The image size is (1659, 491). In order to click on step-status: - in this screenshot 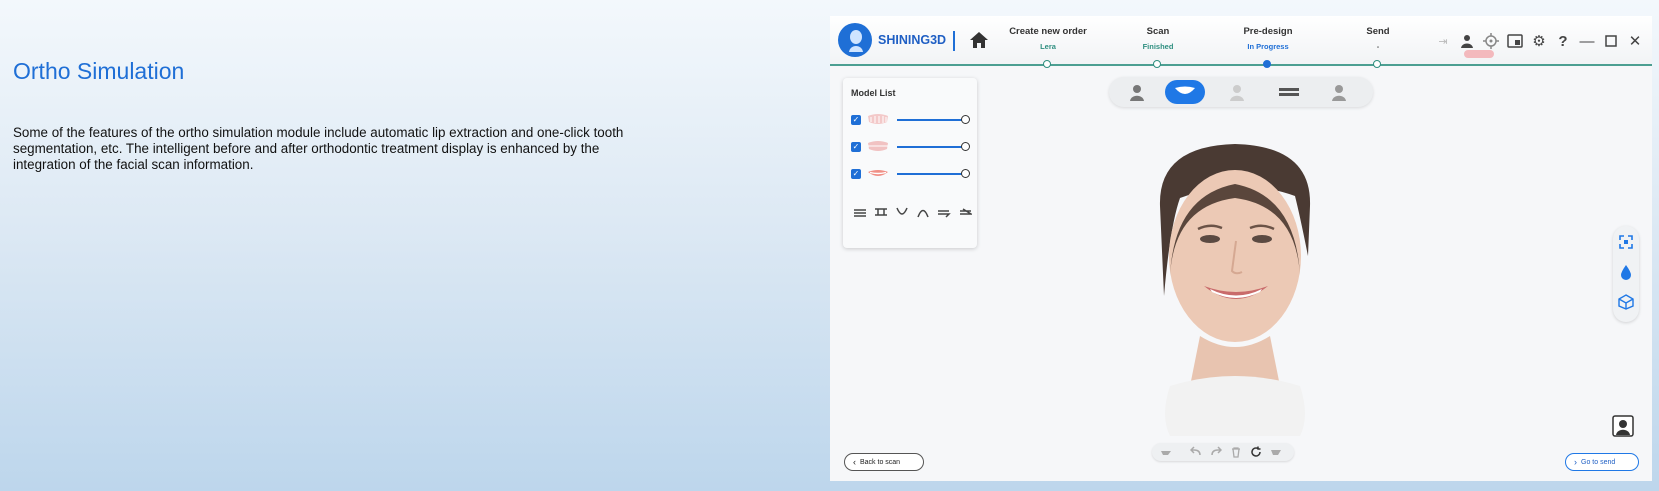, I will do `click(1378, 46)`.